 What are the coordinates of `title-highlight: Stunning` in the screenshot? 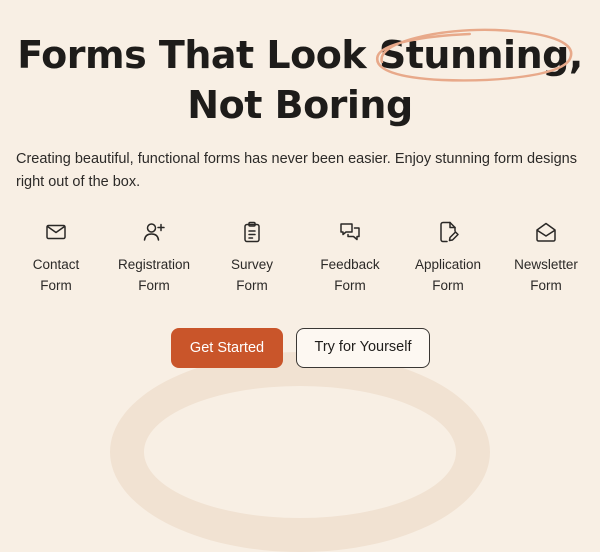 It's located at (474, 55).